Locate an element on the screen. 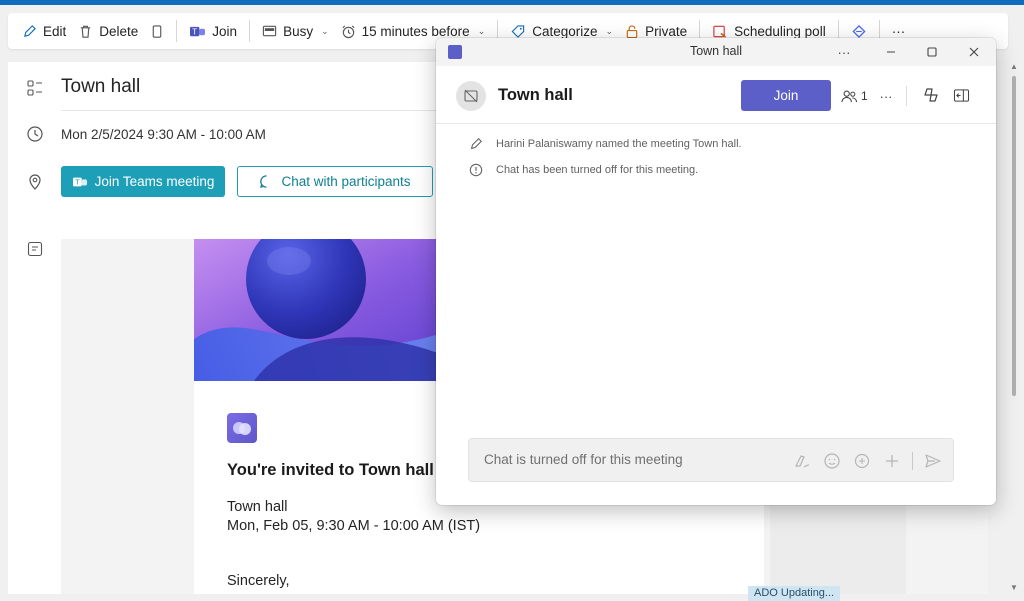 The height and width of the screenshot is (601, 1024). categorize-label: Categorize is located at coordinates (565, 31).